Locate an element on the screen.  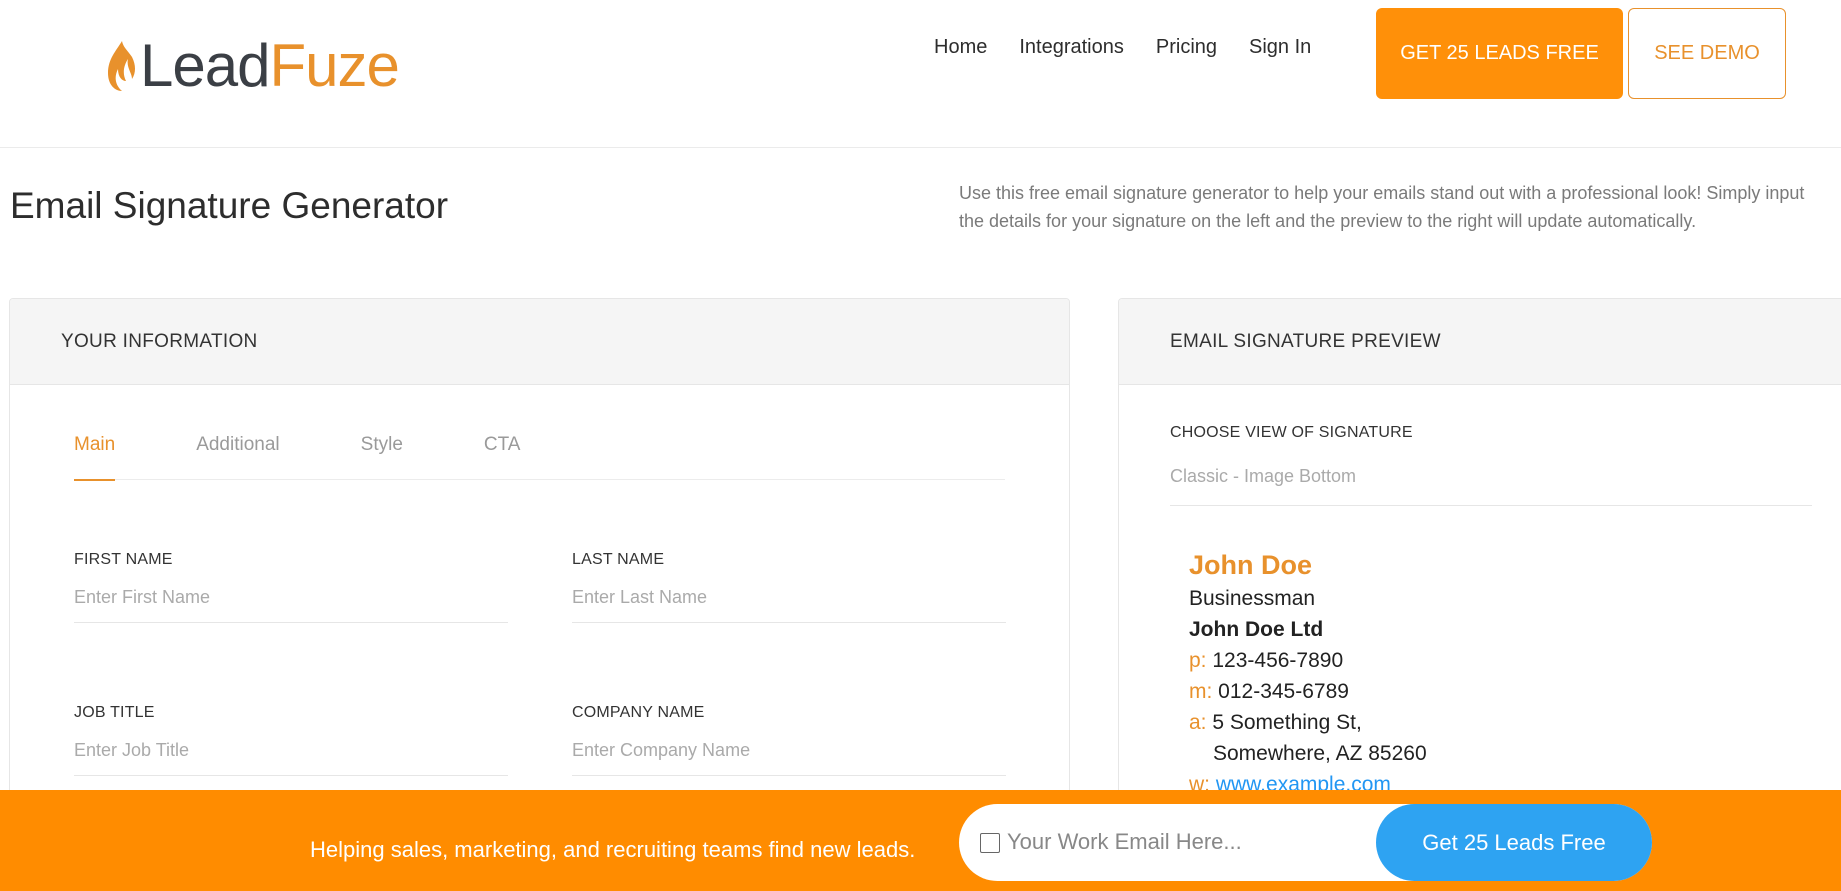
leadfuze-logo: Lead Fuze is located at coordinates (253, 65).